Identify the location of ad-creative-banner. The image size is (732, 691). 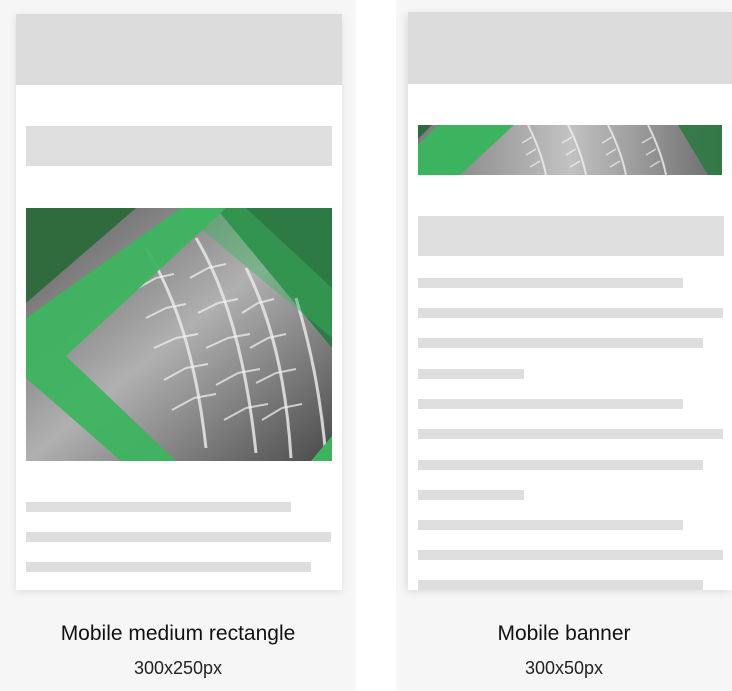
(570, 150).